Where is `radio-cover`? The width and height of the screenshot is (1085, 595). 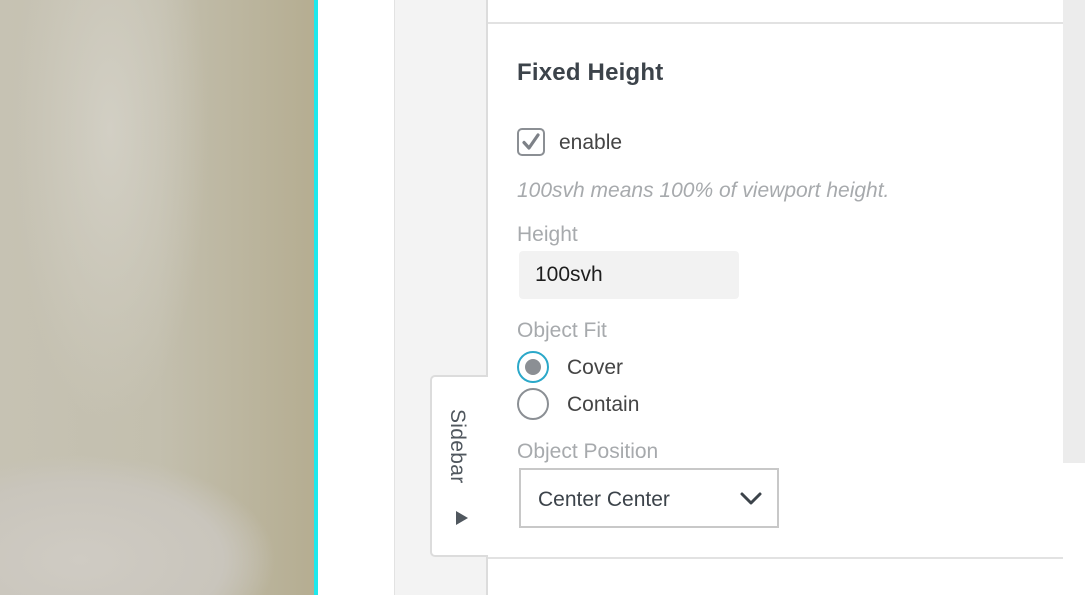
radio-cover is located at coordinates (533, 367).